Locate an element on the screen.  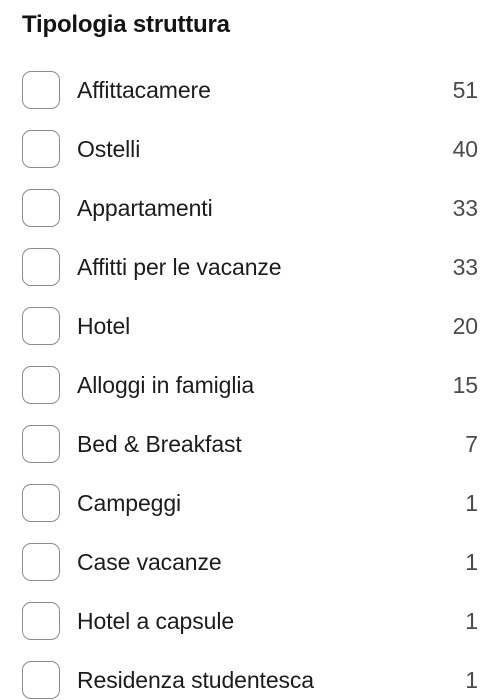
facet-label: Hotel is located at coordinates (104, 325).